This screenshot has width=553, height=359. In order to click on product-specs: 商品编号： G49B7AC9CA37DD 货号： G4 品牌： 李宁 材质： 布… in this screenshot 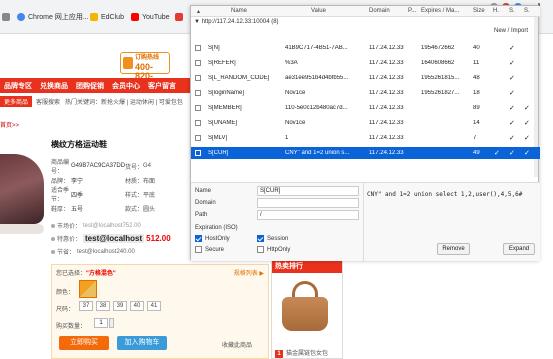, I will do `click(121, 187)`.